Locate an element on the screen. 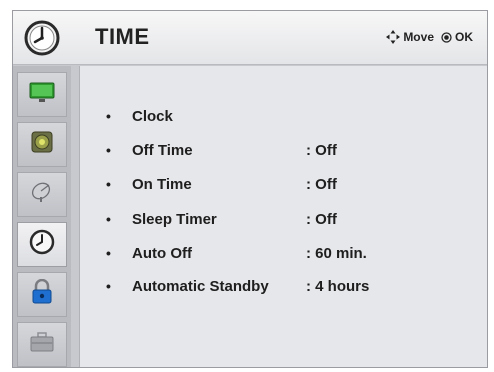 The width and height of the screenshot is (494, 372). menu-item-auto-off: • Auto Off : 60 min. is located at coordinates (280, 255).